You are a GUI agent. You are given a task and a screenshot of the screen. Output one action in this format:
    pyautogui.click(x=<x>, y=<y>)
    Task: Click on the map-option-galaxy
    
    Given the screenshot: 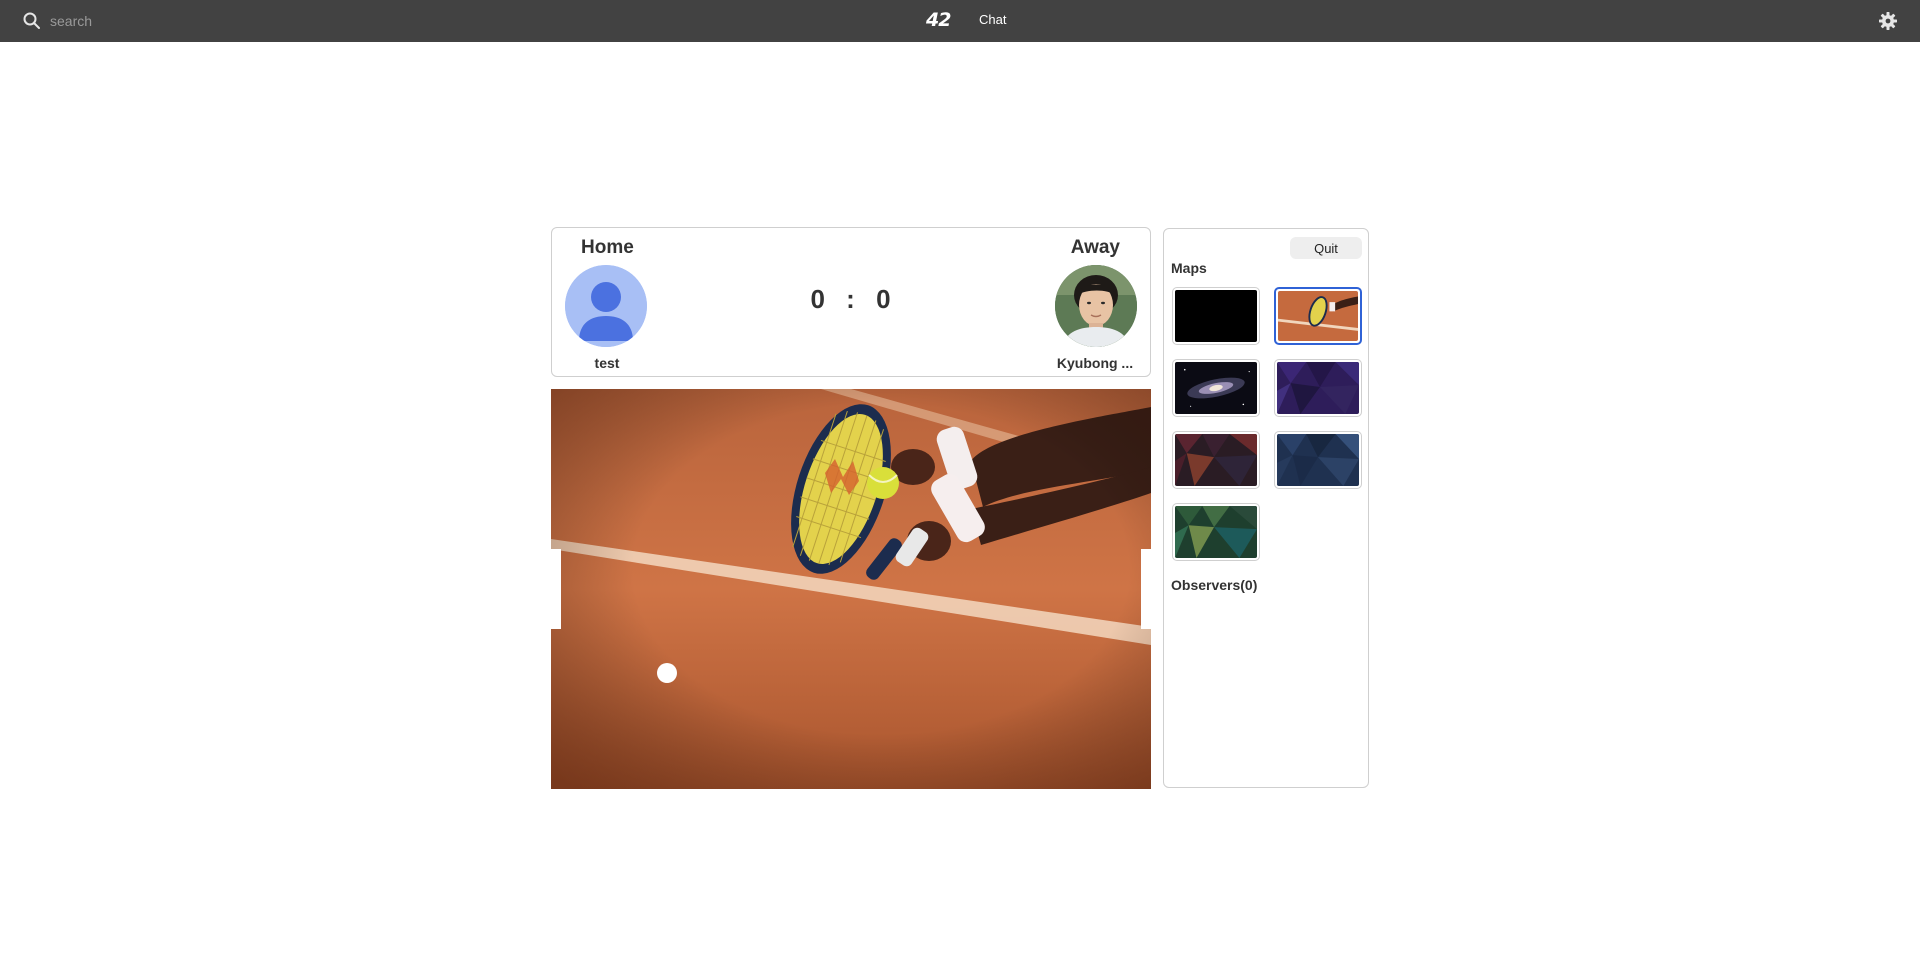 What is the action you would take?
    pyautogui.click(x=1216, y=388)
    